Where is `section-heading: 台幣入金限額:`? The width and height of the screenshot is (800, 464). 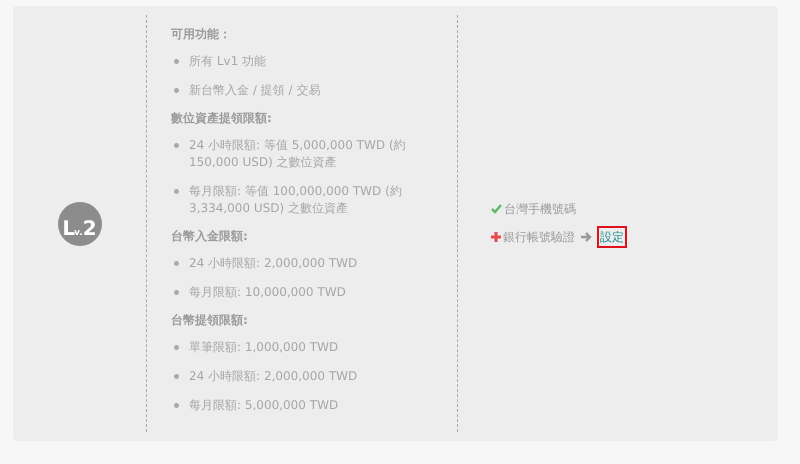
section-heading: 台幣入金限額: is located at coordinates (210, 236).